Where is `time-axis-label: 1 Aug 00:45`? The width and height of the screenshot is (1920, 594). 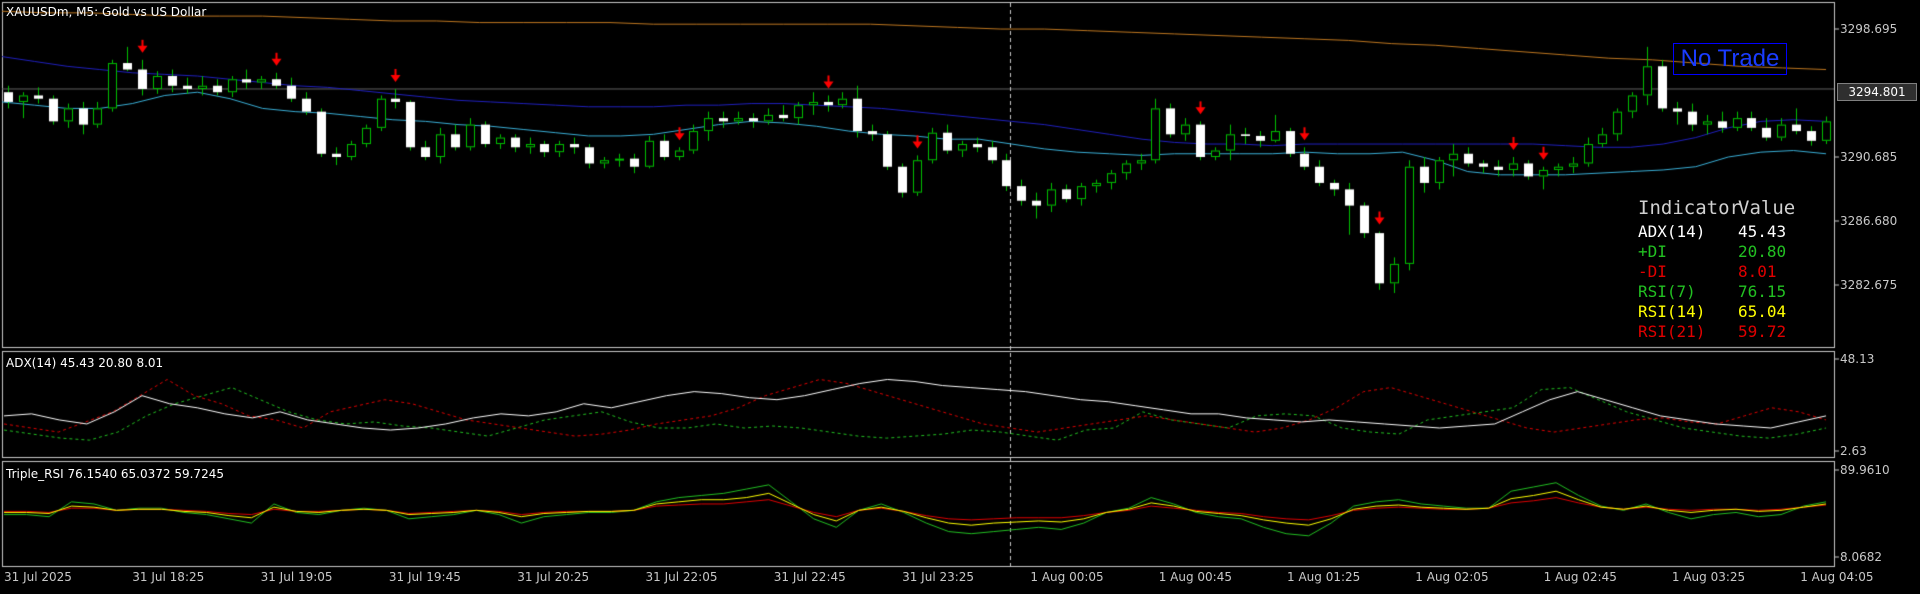
time-axis-label: 1 Aug 00:45 is located at coordinates (1195, 577).